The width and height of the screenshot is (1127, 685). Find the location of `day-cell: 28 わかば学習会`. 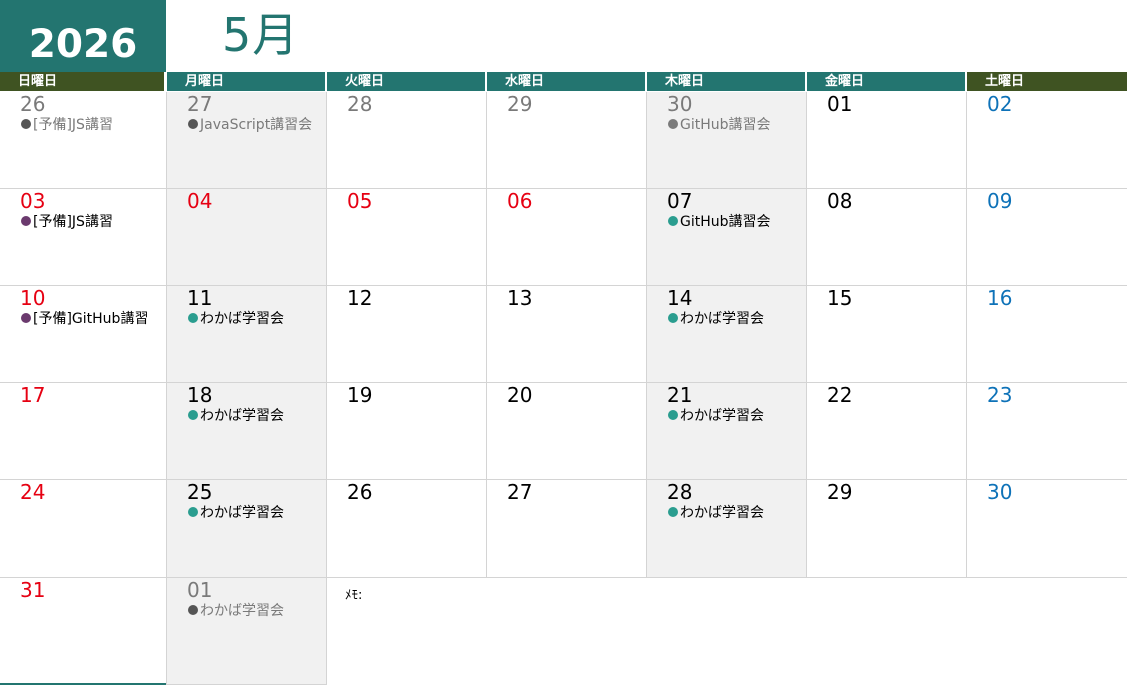

day-cell: 28 わかば学習会 is located at coordinates (727, 529).